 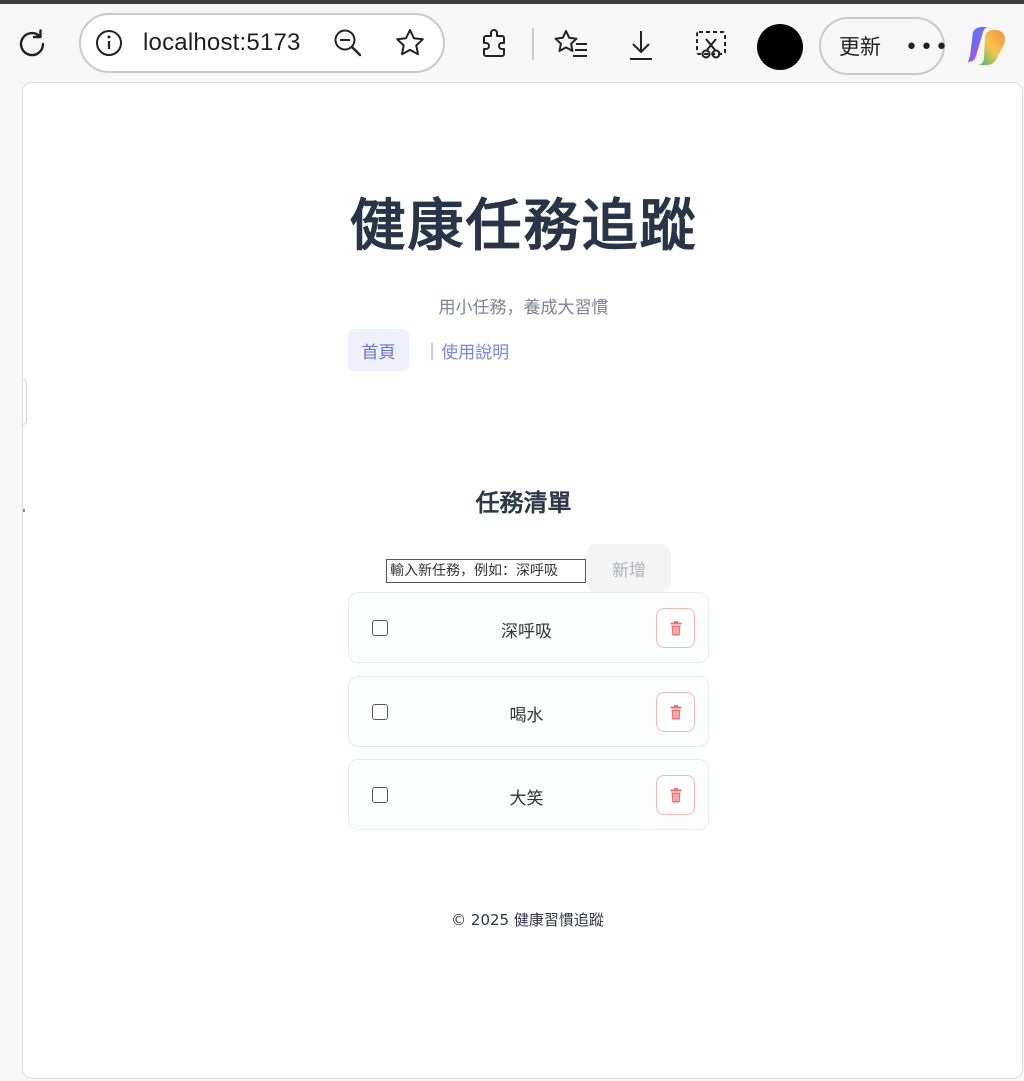 I want to click on toolbar-divider, so click(x=533, y=44).